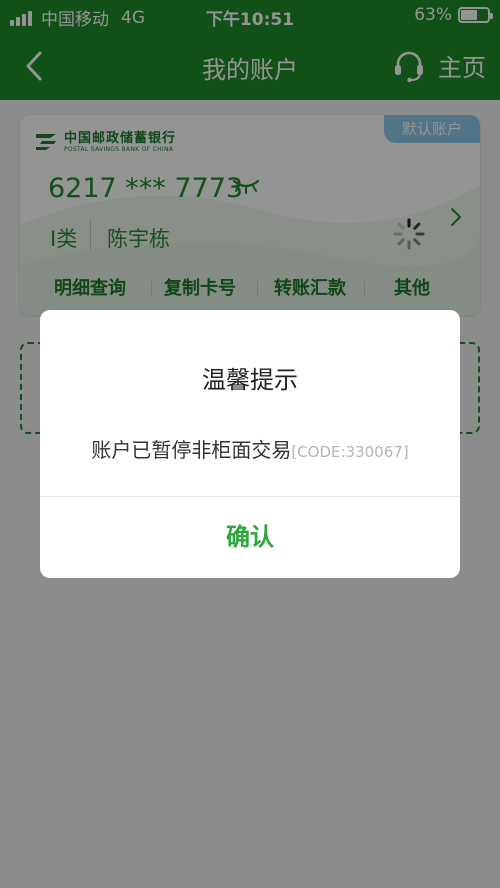 This screenshot has width=500, height=888. I want to click on confirm-button: 确认, so click(250, 537).